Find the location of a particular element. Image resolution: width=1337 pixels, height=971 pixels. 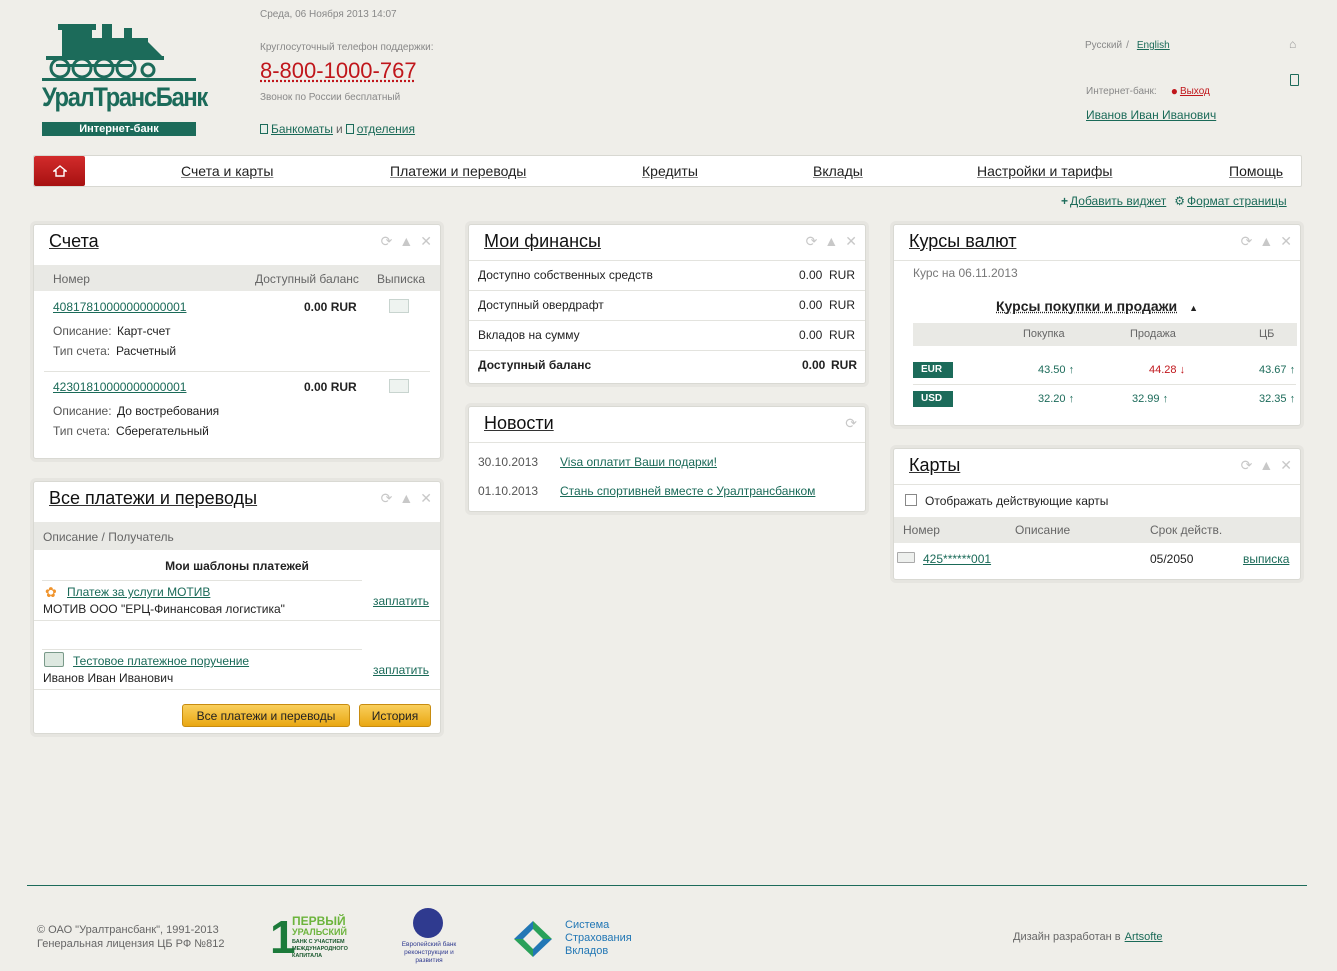

finance-total-currency: RUR is located at coordinates (844, 365).